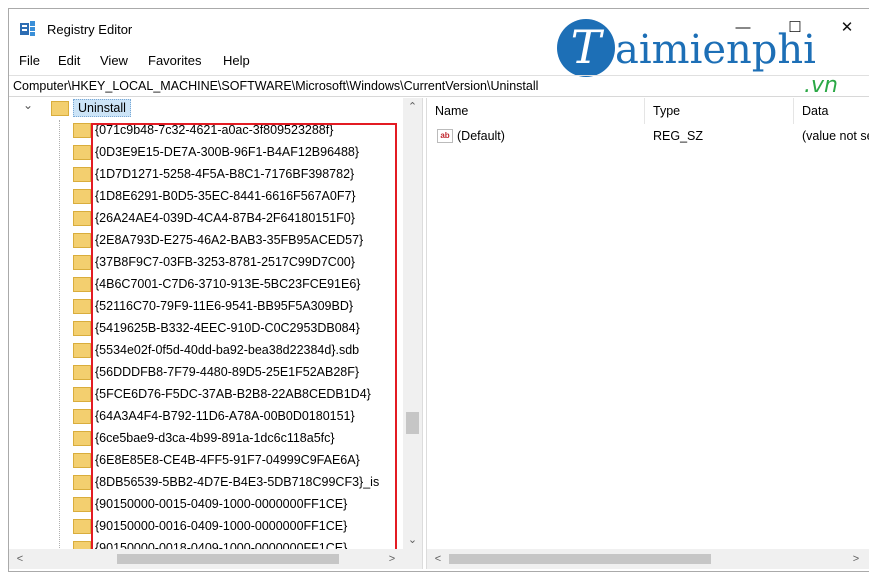 Image resolution: width=870 pixels, height=572 pixels. What do you see at coordinates (445, 136) in the screenshot?
I see `string-value-icon: ab` at bounding box center [445, 136].